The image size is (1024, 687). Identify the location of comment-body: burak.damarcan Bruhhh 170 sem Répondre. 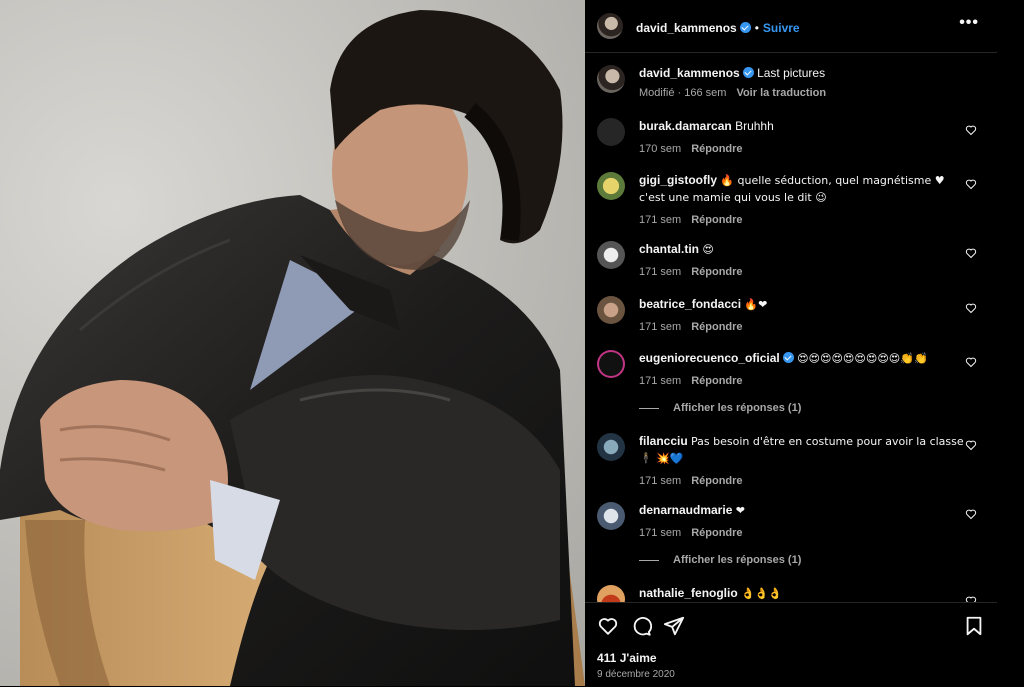
(801, 138).